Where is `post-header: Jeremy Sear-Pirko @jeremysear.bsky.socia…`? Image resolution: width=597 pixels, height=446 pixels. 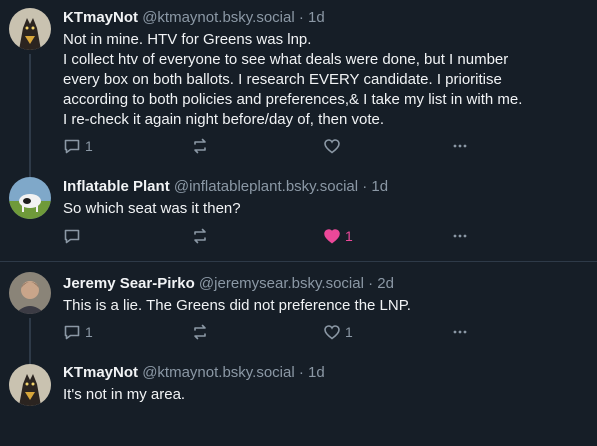
post-header: Jeremy Sear-Pirko @jeremysear.bsky.socia… is located at coordinates (324, 284).